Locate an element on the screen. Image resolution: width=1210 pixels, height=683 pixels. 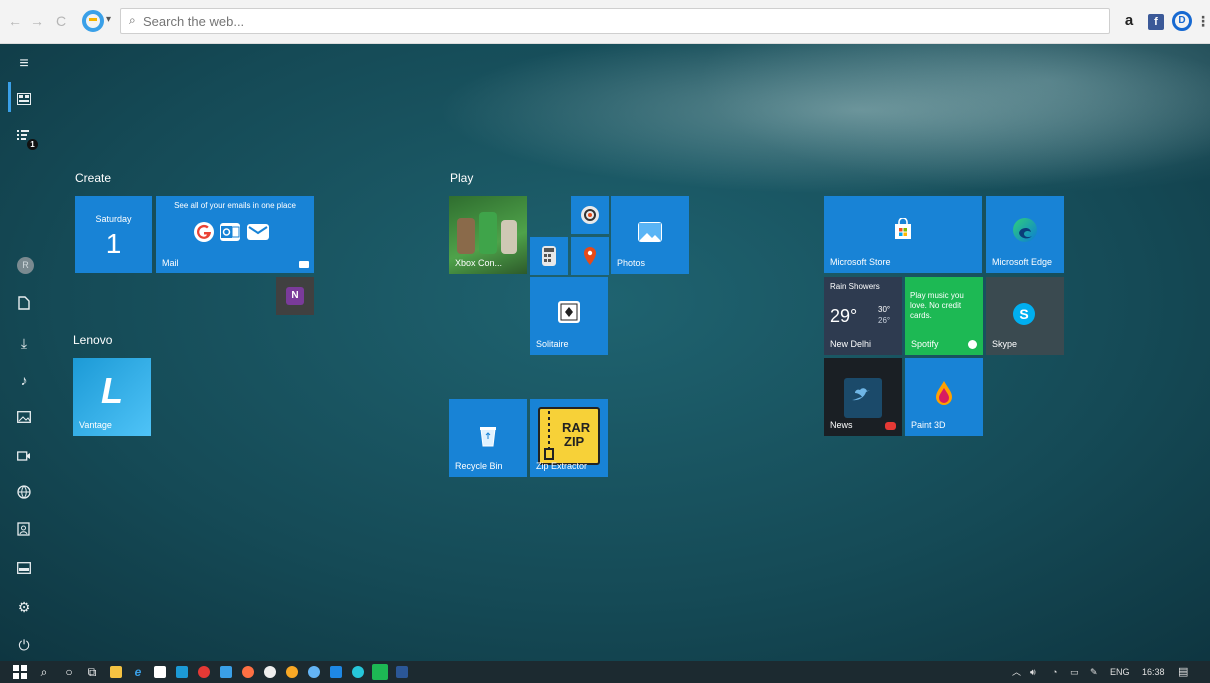
paint-3d-tile: Paint 3D is located at coordinates (944, 397).